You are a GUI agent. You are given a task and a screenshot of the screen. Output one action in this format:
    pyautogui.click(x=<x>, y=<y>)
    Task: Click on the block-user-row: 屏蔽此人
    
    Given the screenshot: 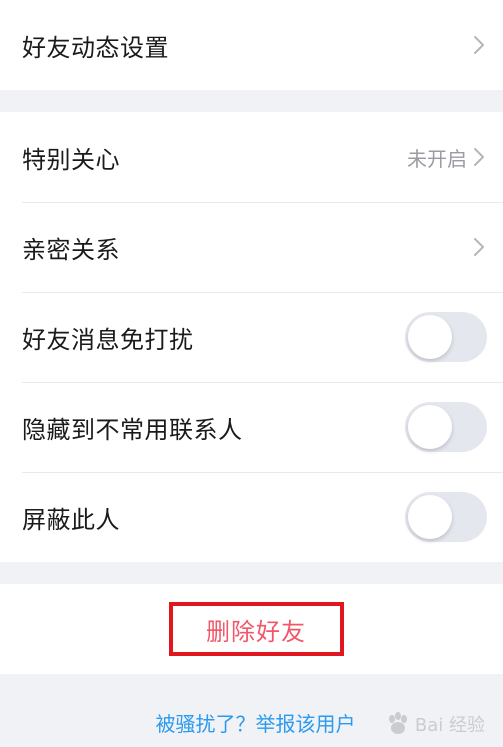 What is the action you would take?
    pyautogui.click(x=251, y=517)
    